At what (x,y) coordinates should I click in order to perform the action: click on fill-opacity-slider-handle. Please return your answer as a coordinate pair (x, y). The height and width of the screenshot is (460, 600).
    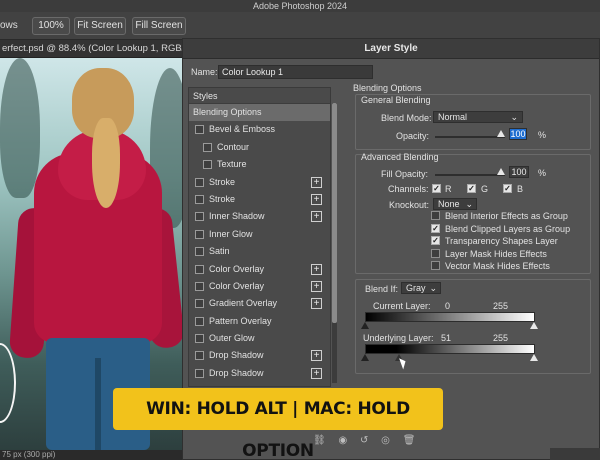
    Looking at the image, I should click on (501, 171).